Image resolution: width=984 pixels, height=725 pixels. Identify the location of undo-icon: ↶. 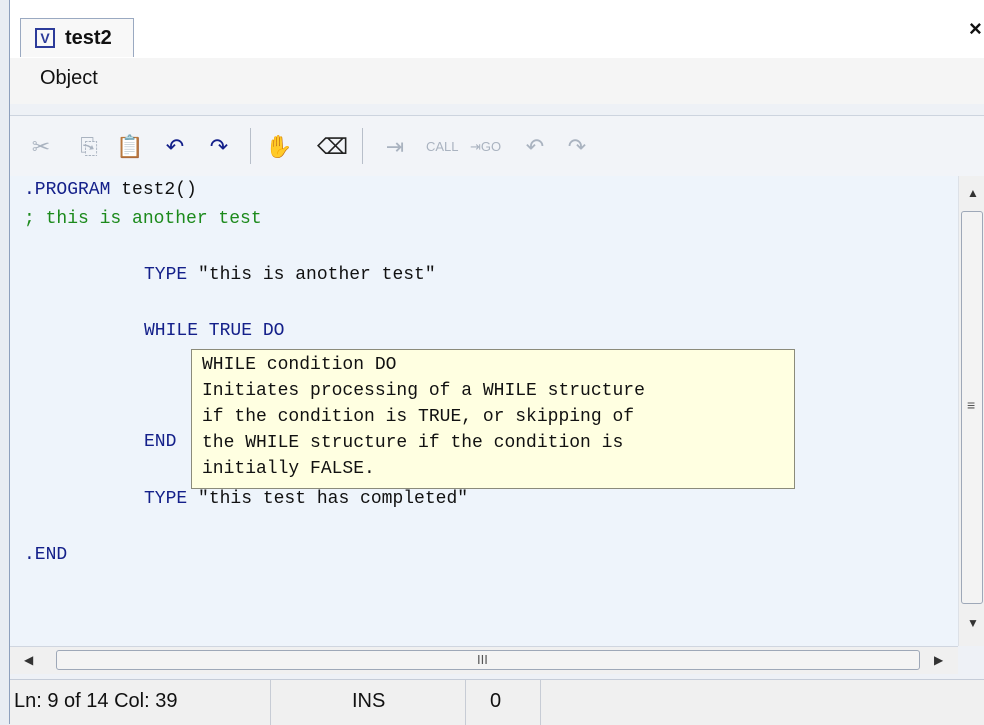
(175, 147).